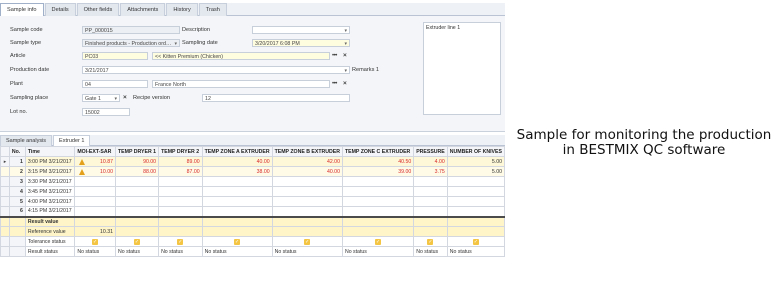  What do you see at coordinates (378, 151) in the screenshot?
I see `column-header: TEMP ZONE C EXTRUDER` at bounding box center [378, 151].